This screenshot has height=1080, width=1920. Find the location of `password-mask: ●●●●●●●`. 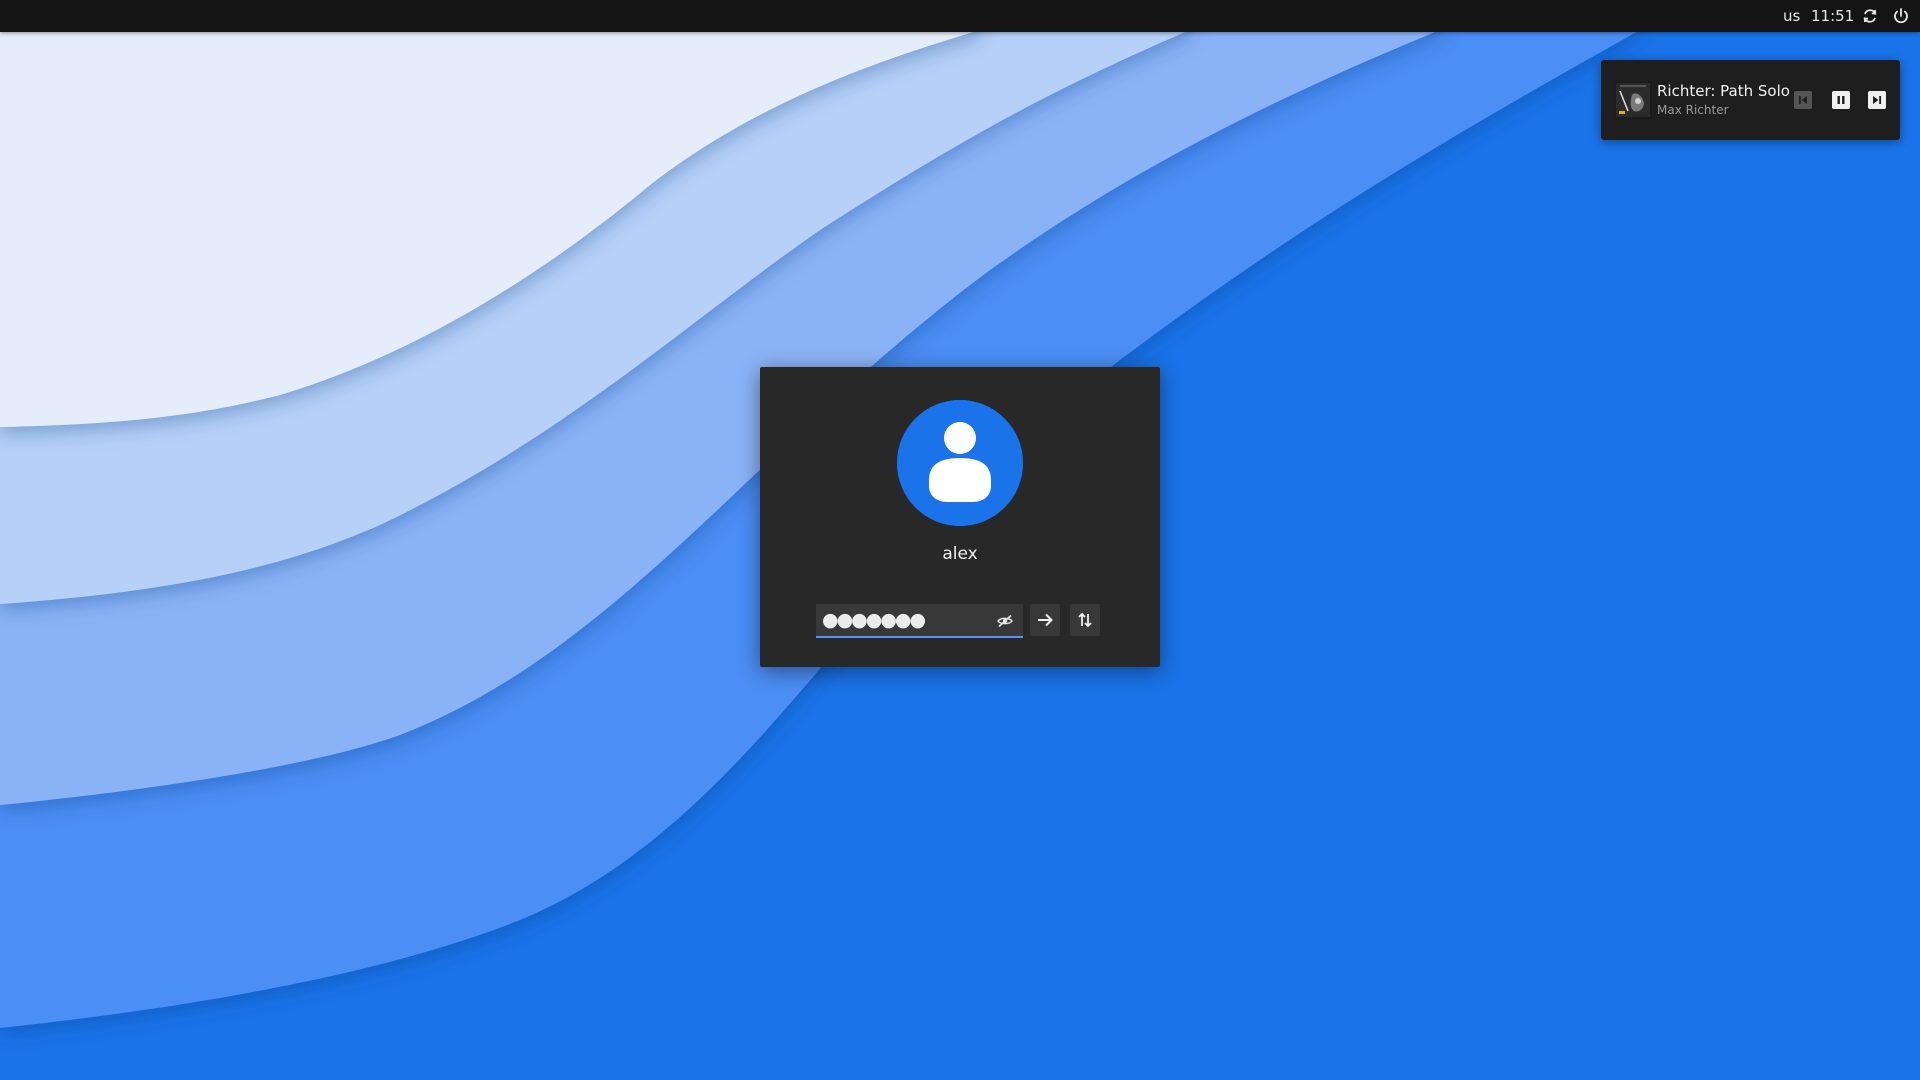

password-mask: ●●●●●●● is located at coordinates (874, 620).